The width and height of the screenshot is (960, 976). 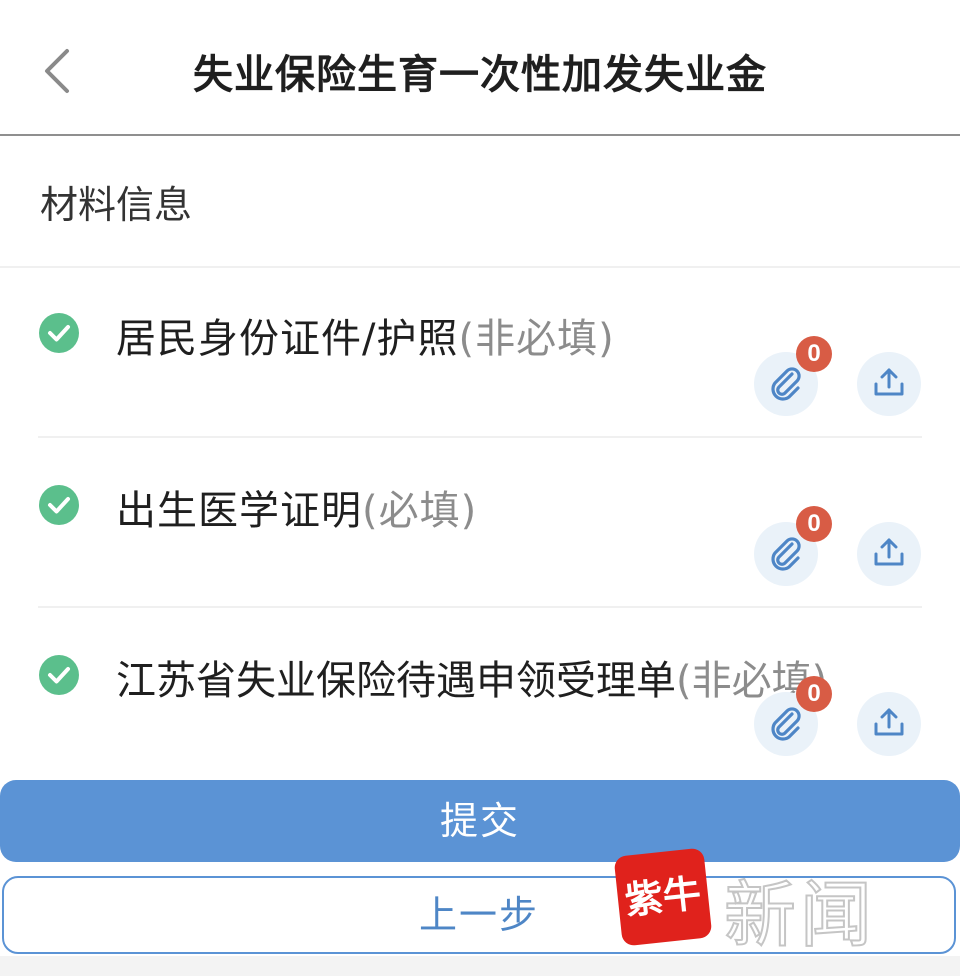 What do you see at coordinates (116, 205) in the screenshot?
I see `section-title: 材料信息` at bounding box center [116, 205].